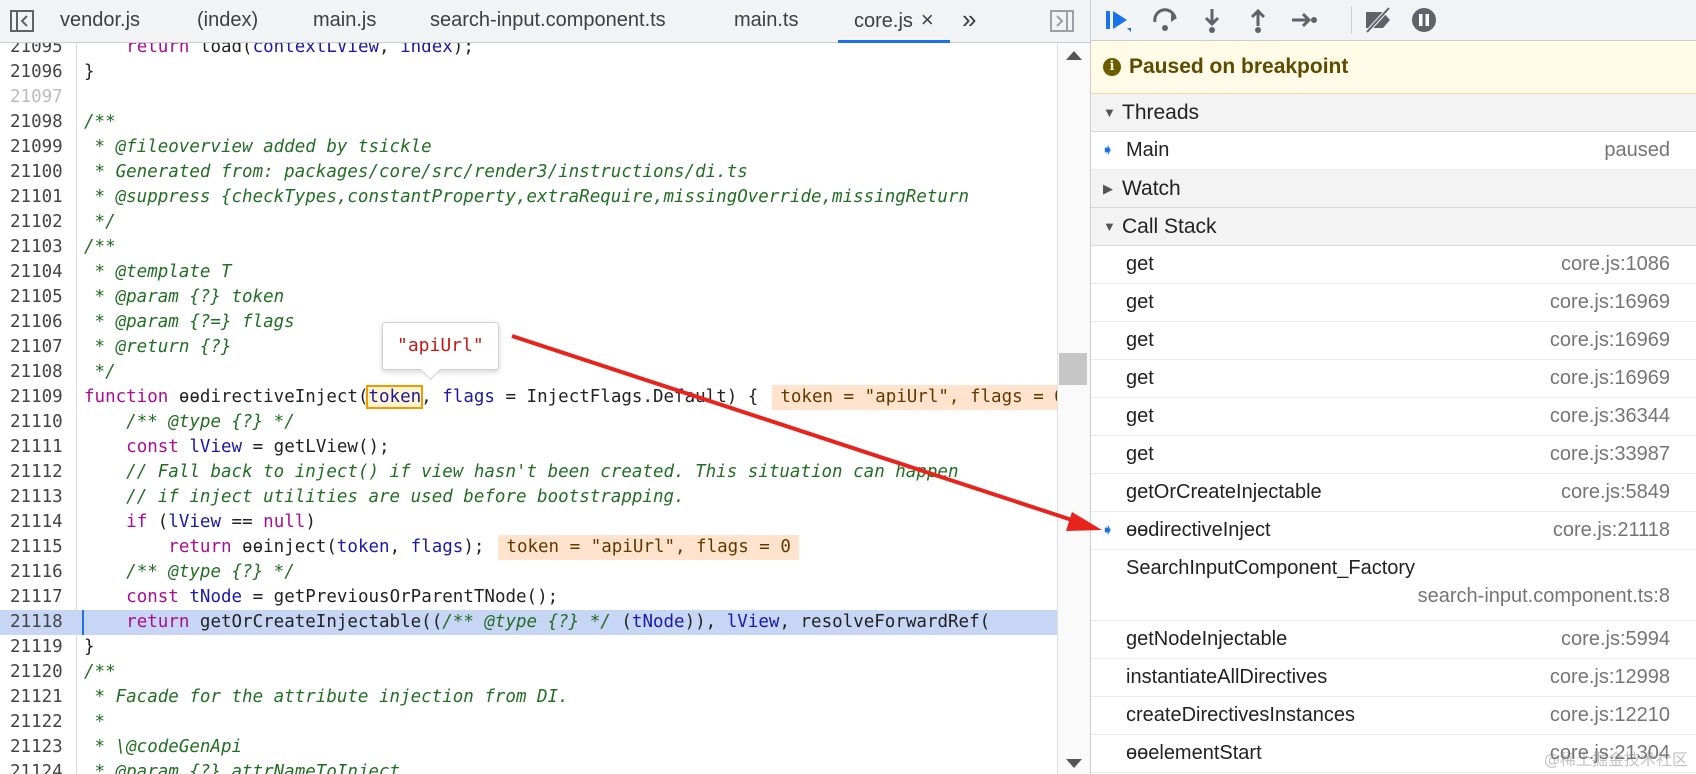 Image resolution: width=1696 pixels, height=774 pixels. Describe the element at coordinates (40, 697) in the screenshot. I see `line-number: 21121` at that location.